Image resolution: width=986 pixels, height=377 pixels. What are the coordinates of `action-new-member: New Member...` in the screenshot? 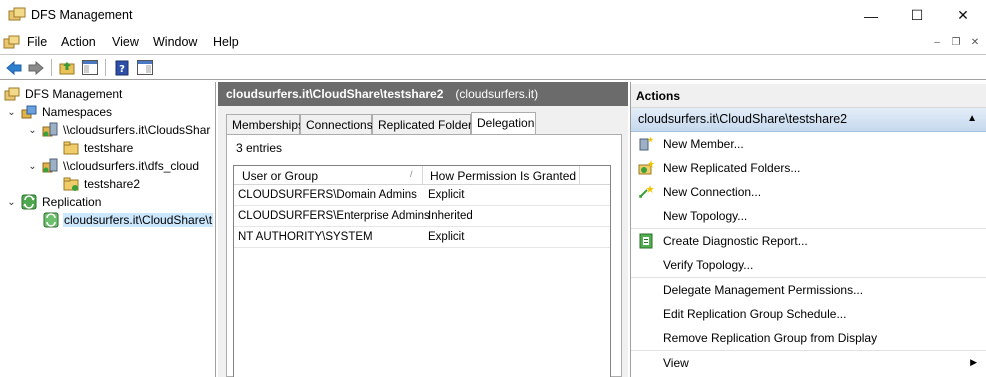 It's located at (808, 144).